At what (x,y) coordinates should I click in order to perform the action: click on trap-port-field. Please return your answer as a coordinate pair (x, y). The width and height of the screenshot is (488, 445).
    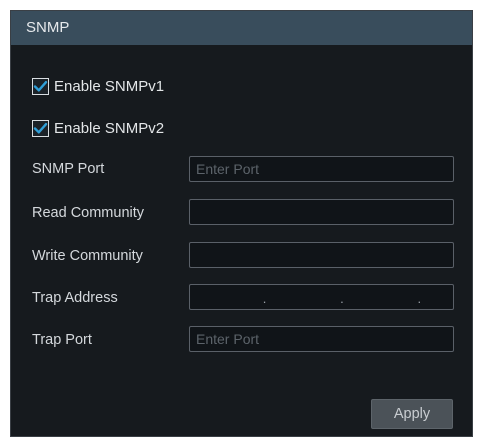
    Looking at the image, I should click on (321, 339).